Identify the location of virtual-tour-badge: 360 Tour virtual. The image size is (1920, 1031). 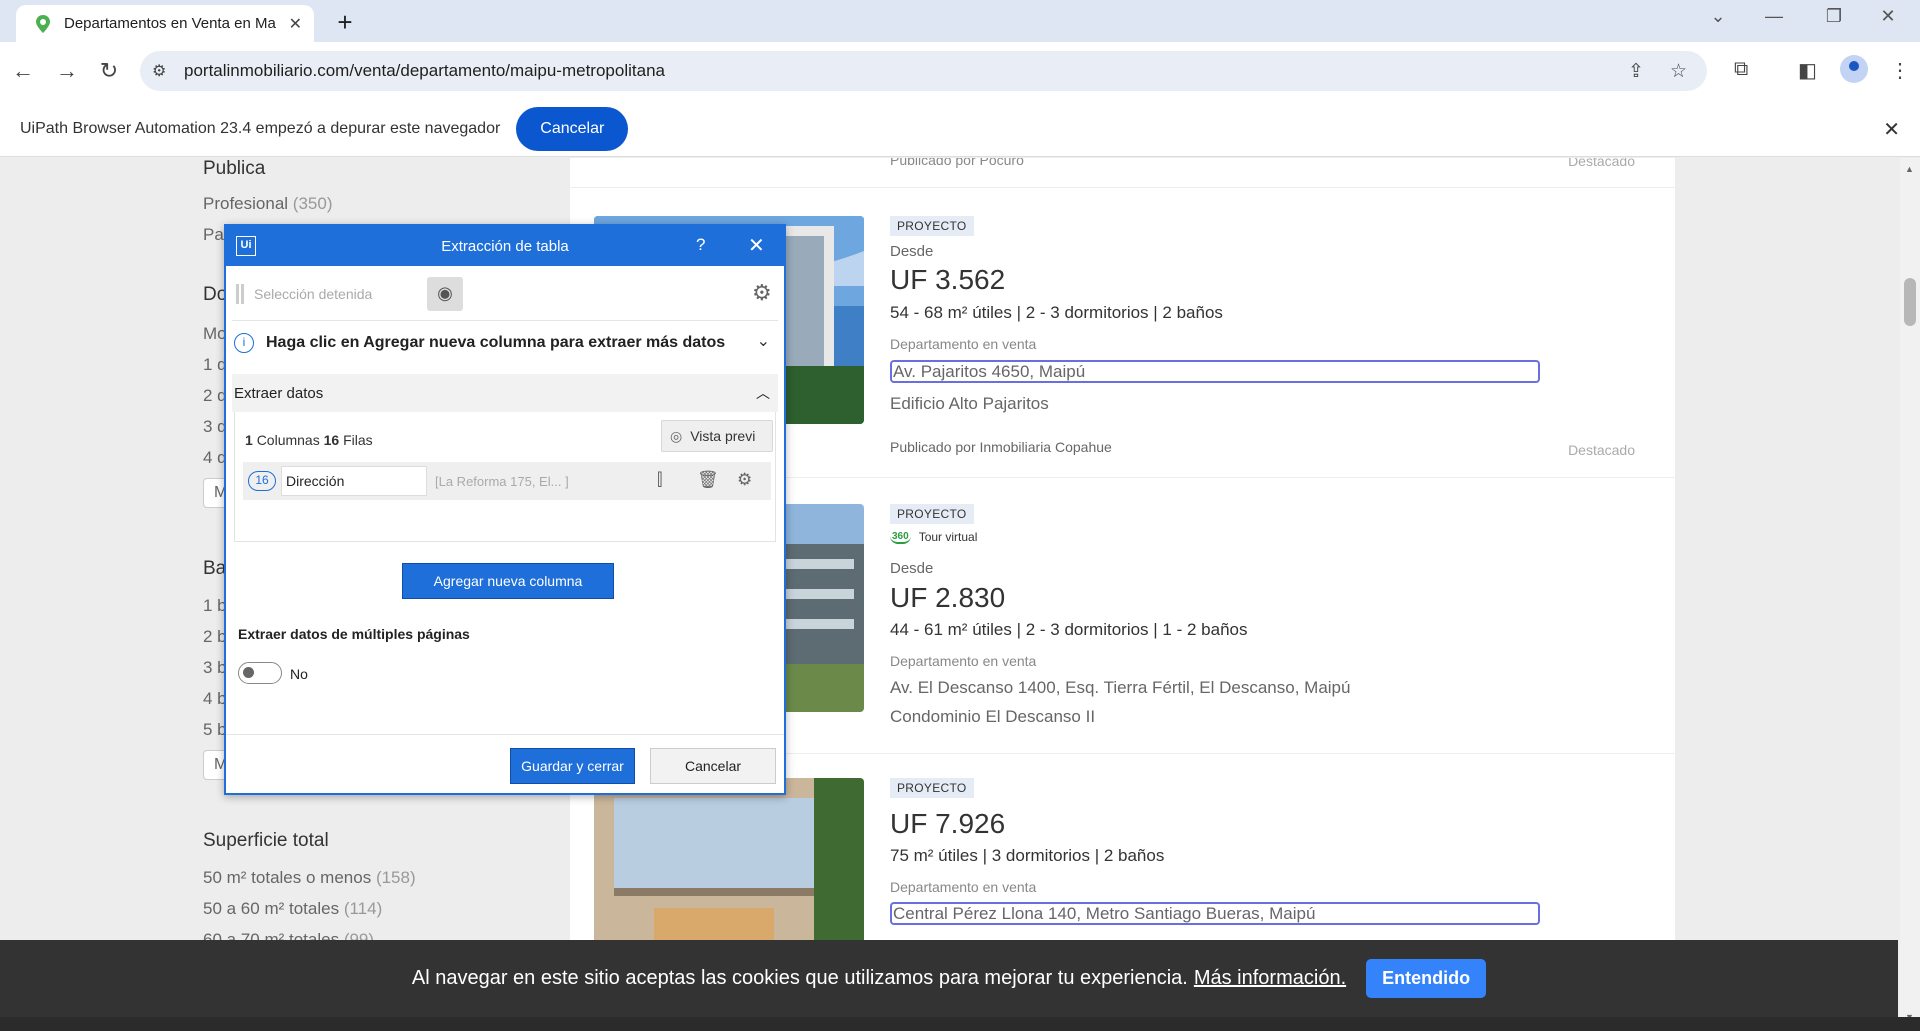
(933, 537).